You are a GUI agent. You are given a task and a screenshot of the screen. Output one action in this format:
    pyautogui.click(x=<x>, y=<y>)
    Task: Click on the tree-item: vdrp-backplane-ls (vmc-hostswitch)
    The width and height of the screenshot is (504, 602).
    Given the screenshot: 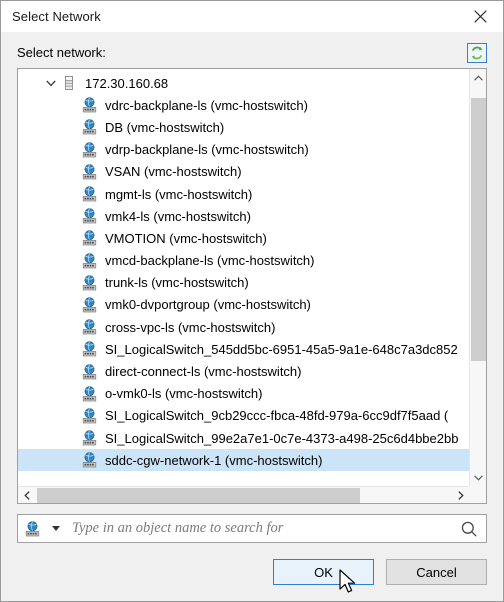 What is the action you would take?
    pyautogui.click(x=243, y=150)
    